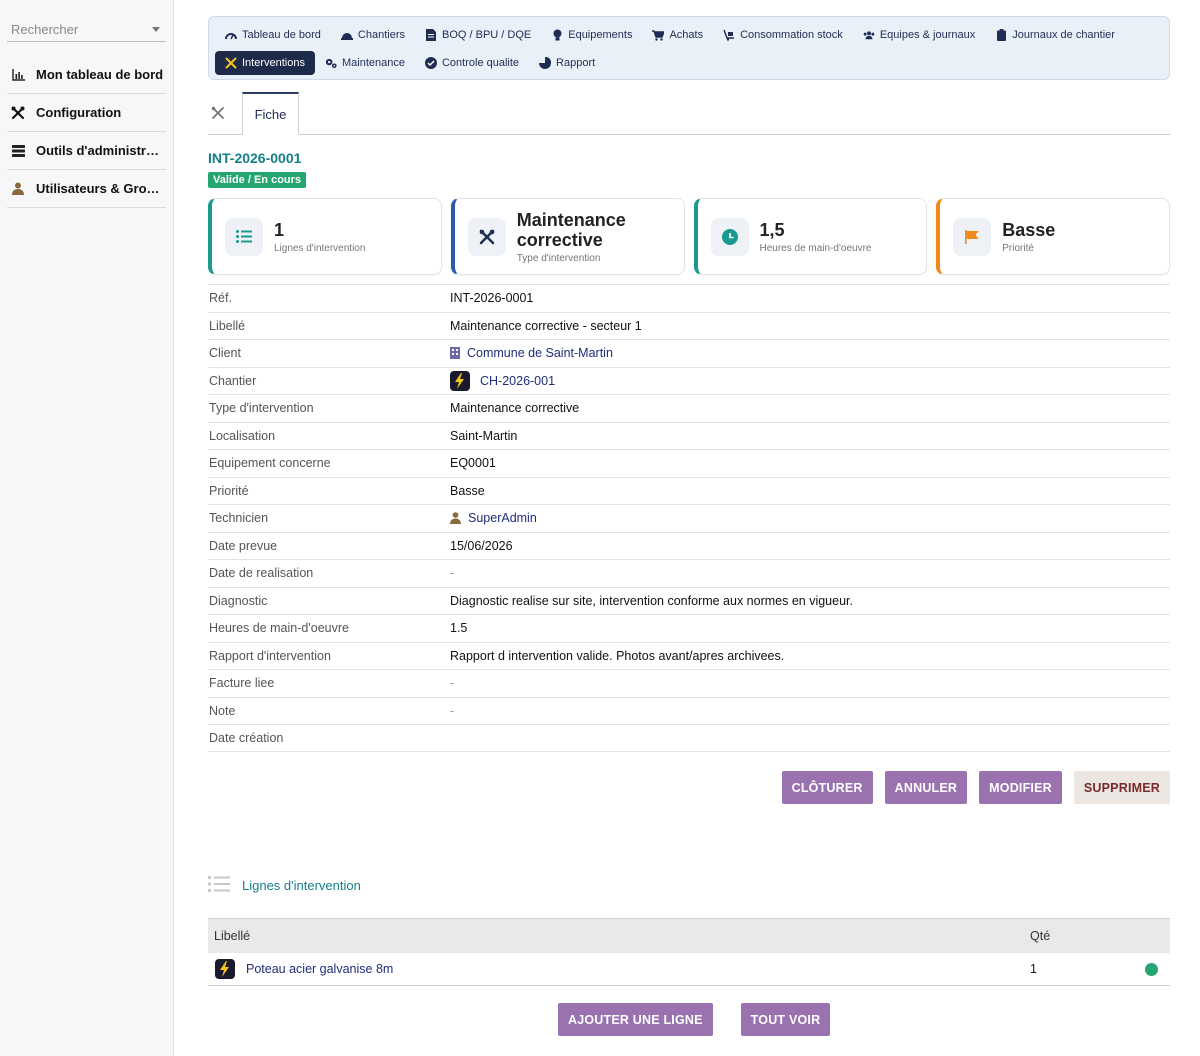 The image size is (1200, 1056). I want to click on nav-equipes: Equipes & journaux, so click(919, 35).